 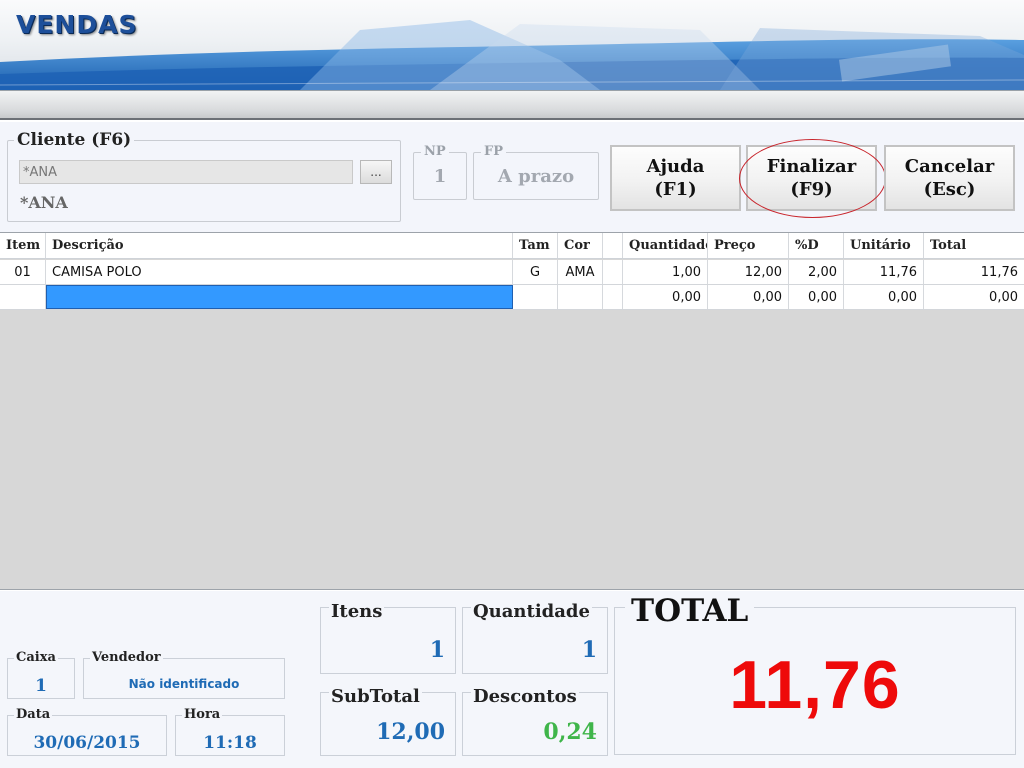 I want to click on cell-price: 0,00, so click(x=748, y=297).